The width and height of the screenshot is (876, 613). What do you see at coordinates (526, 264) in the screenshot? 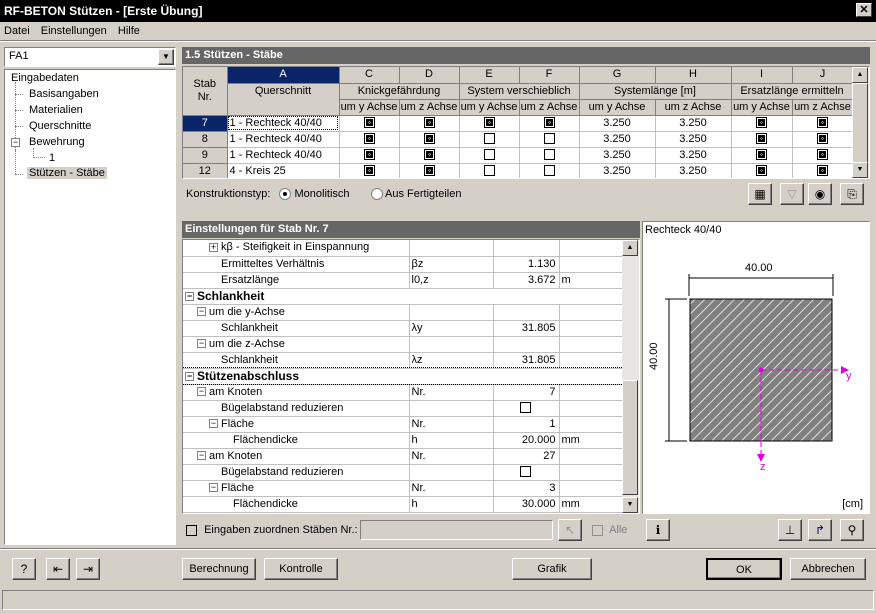
I see `property-value: 1.130` at bounding box center [526, 264].